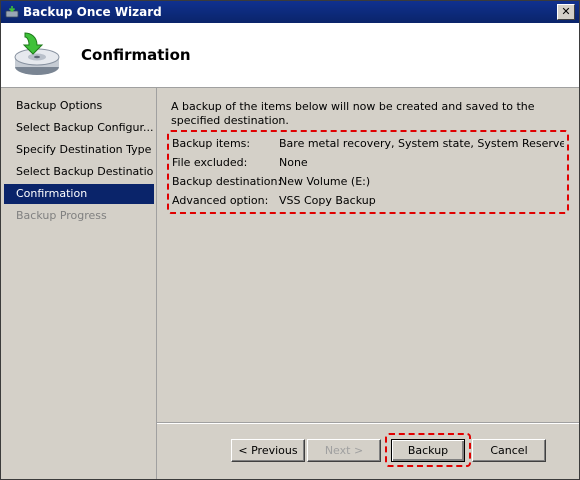 This screenshot has width=580, height=480. What do you see at coordinates (509, 450) in the screenshot?
I see `cancel-button: Cancel` at bounding box center [509, 450].